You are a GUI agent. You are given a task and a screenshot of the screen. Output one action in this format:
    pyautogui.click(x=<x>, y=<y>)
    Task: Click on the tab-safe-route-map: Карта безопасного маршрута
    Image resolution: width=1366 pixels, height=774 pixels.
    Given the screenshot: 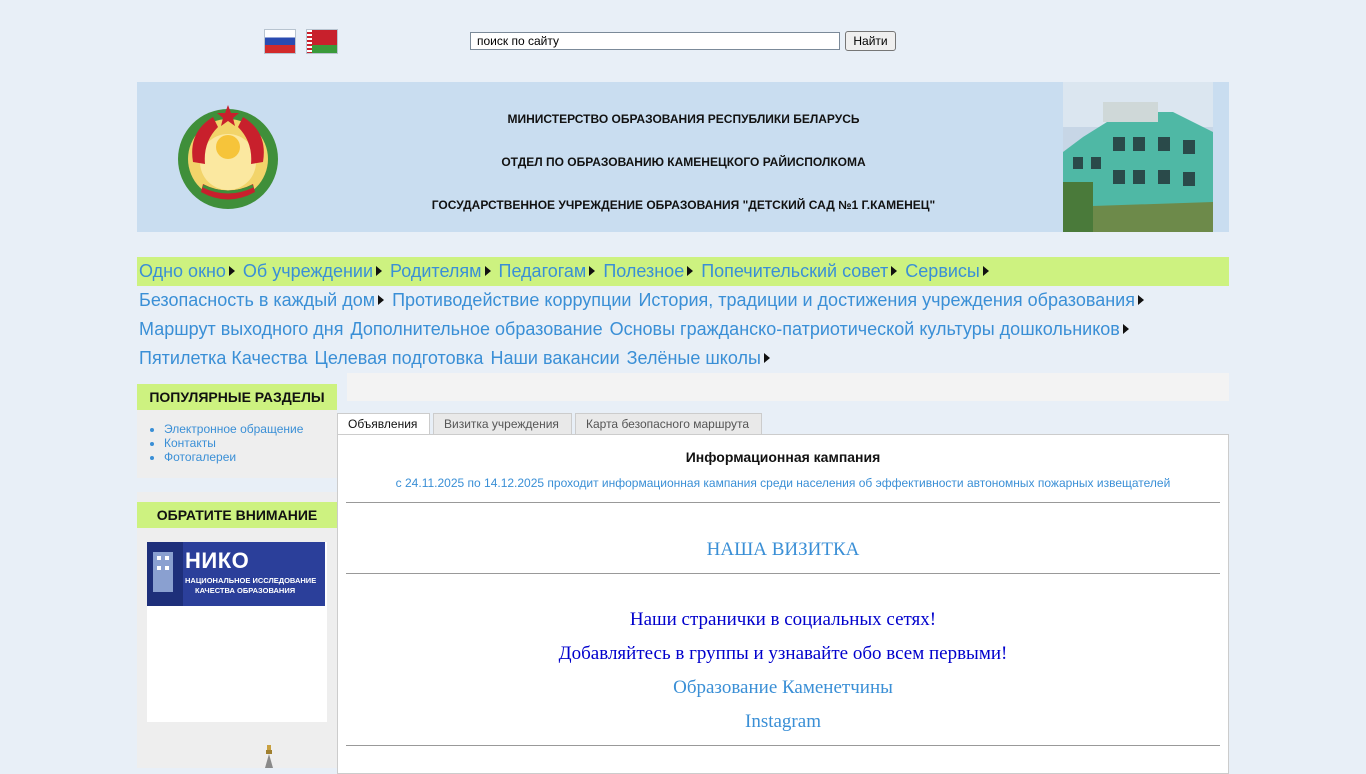 What is the action you would take?
    pyautogui.click(x=668, y=424)
    